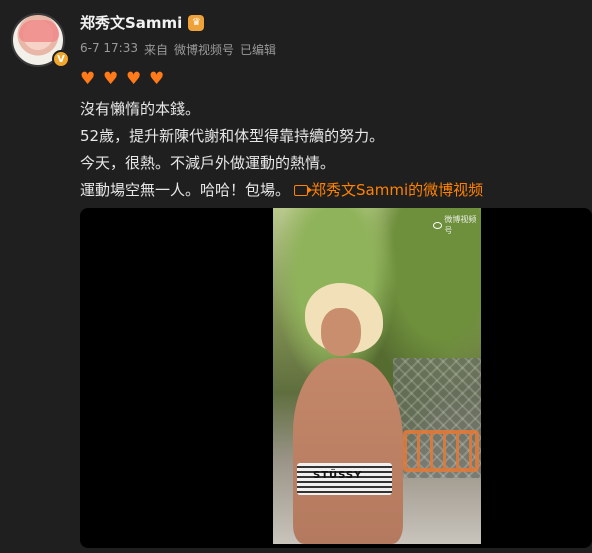  What do you see at coordinates (123, 79) in the screenshot?
I see `heart-emoji-row: ♥ ♥ ♥ ♥` at bounding box center [123, 79].